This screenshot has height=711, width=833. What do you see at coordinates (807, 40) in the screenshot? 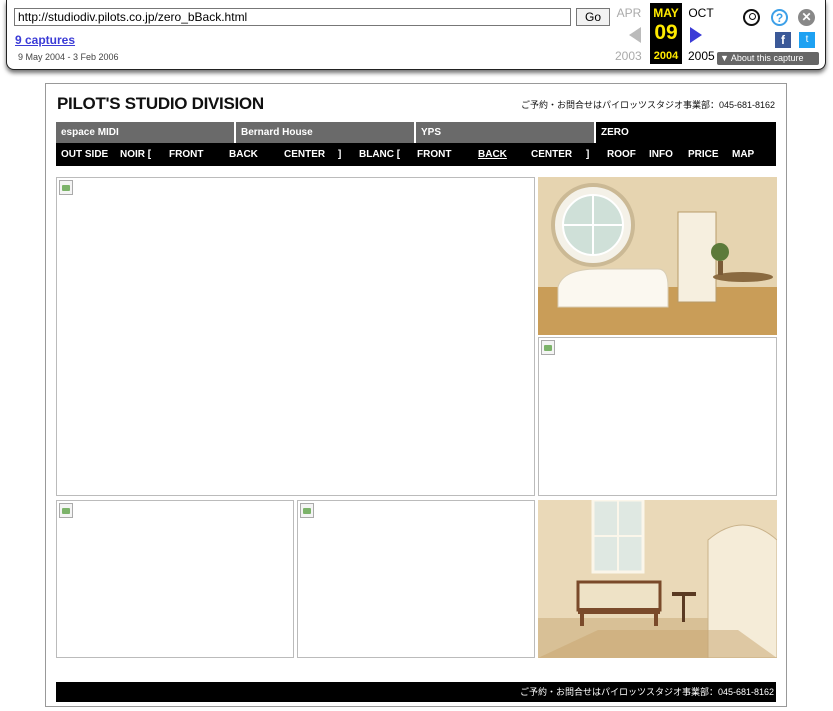
I see `twitter-icon: t` at bounding box center [807, 40].